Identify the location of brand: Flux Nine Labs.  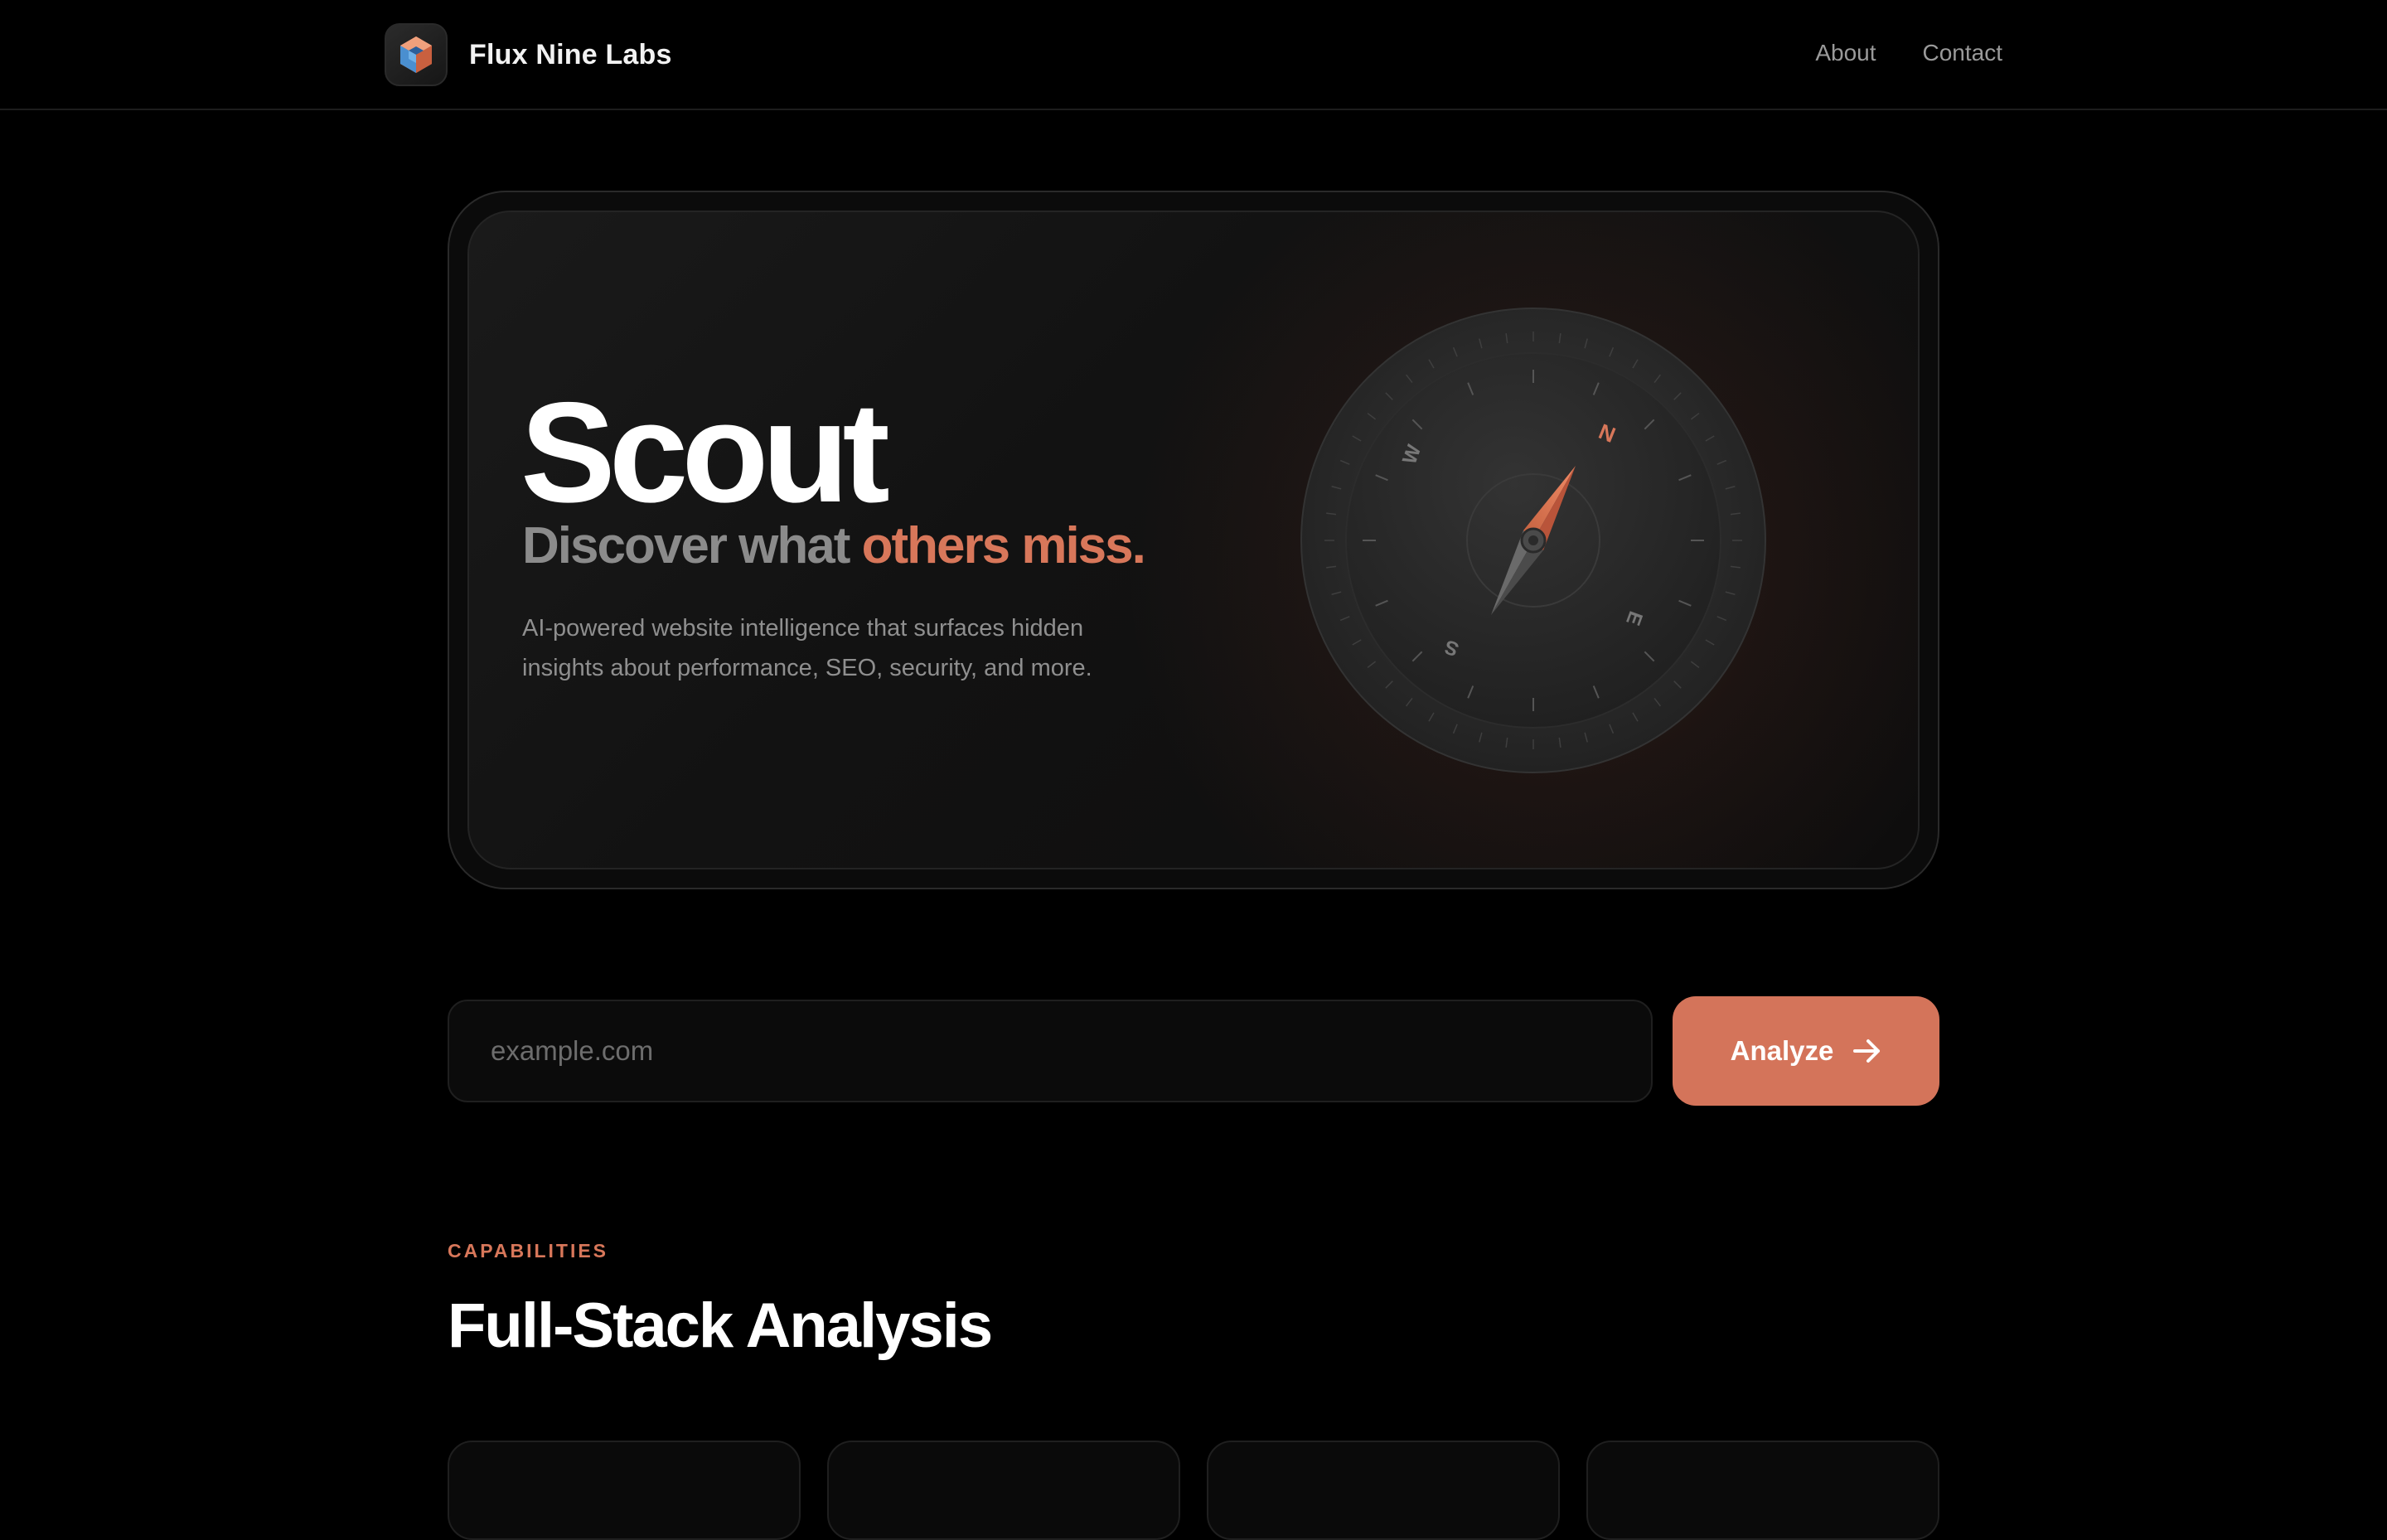
(528, 55).